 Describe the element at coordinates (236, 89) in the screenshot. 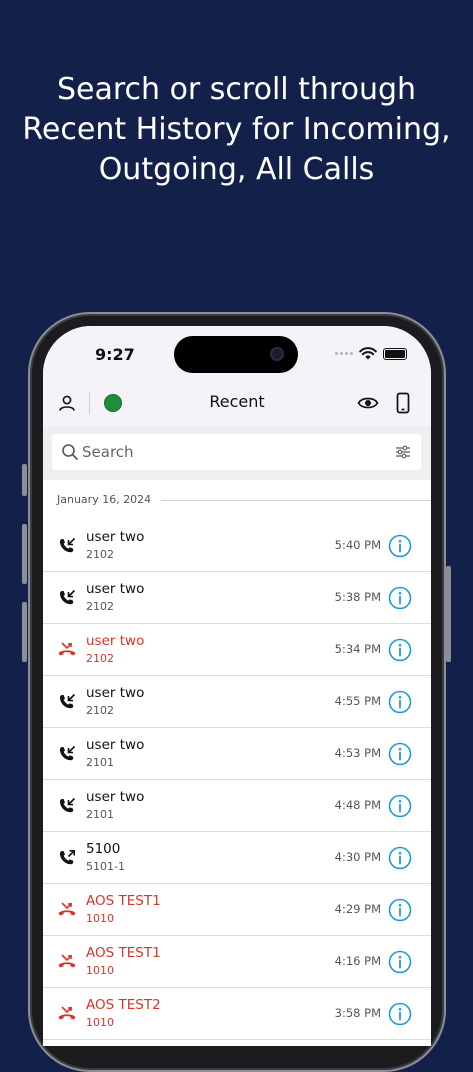

I see `headline-line-1: Search or scroll through` at that location.